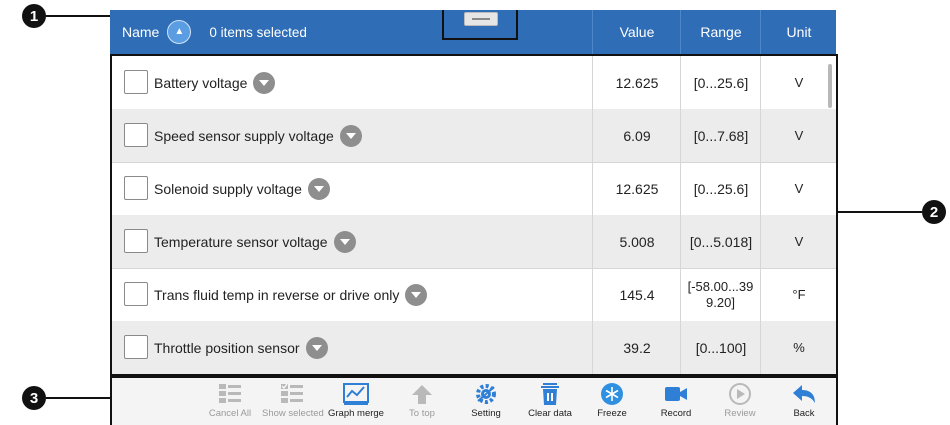  I want to click on sort-toggle-icon: ▲, so click(179, 32).